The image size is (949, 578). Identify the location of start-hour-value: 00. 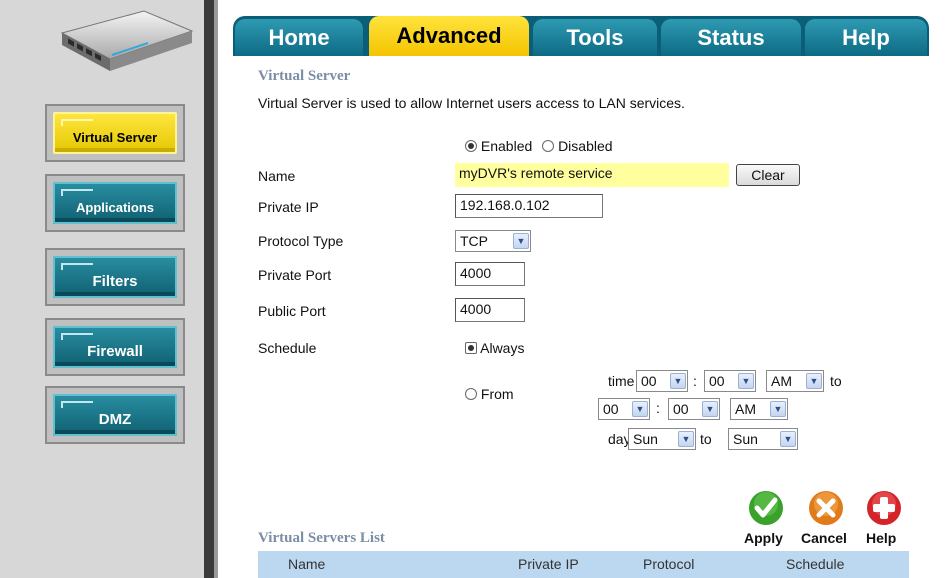
(649, 381).